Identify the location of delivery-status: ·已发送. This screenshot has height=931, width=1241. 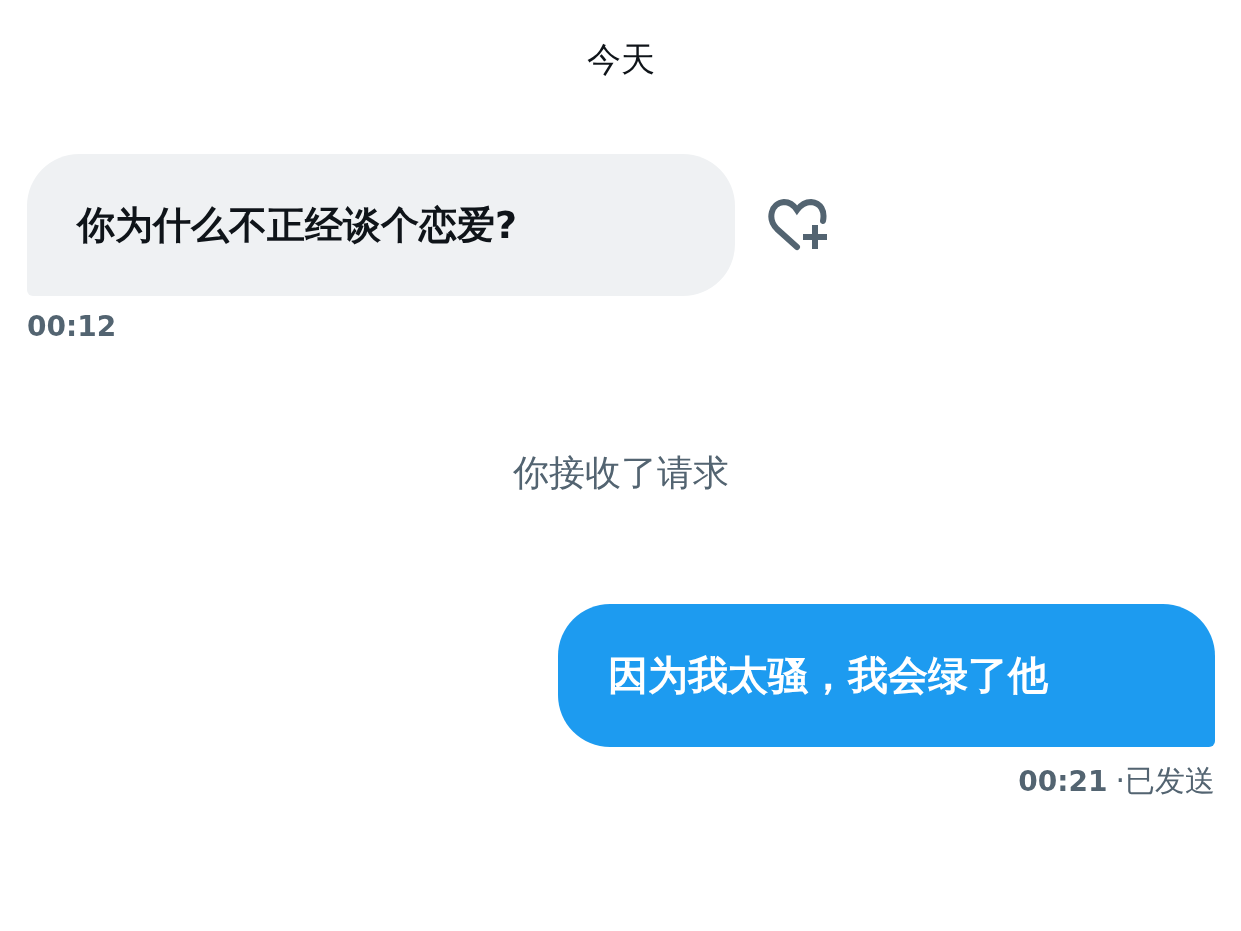
(1165, 781).